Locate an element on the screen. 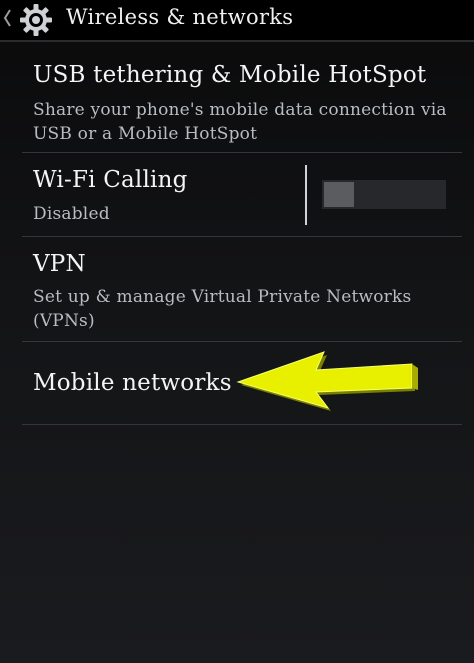 The image size is (474, 663). gear-icon is located at coordinates (36, 20).